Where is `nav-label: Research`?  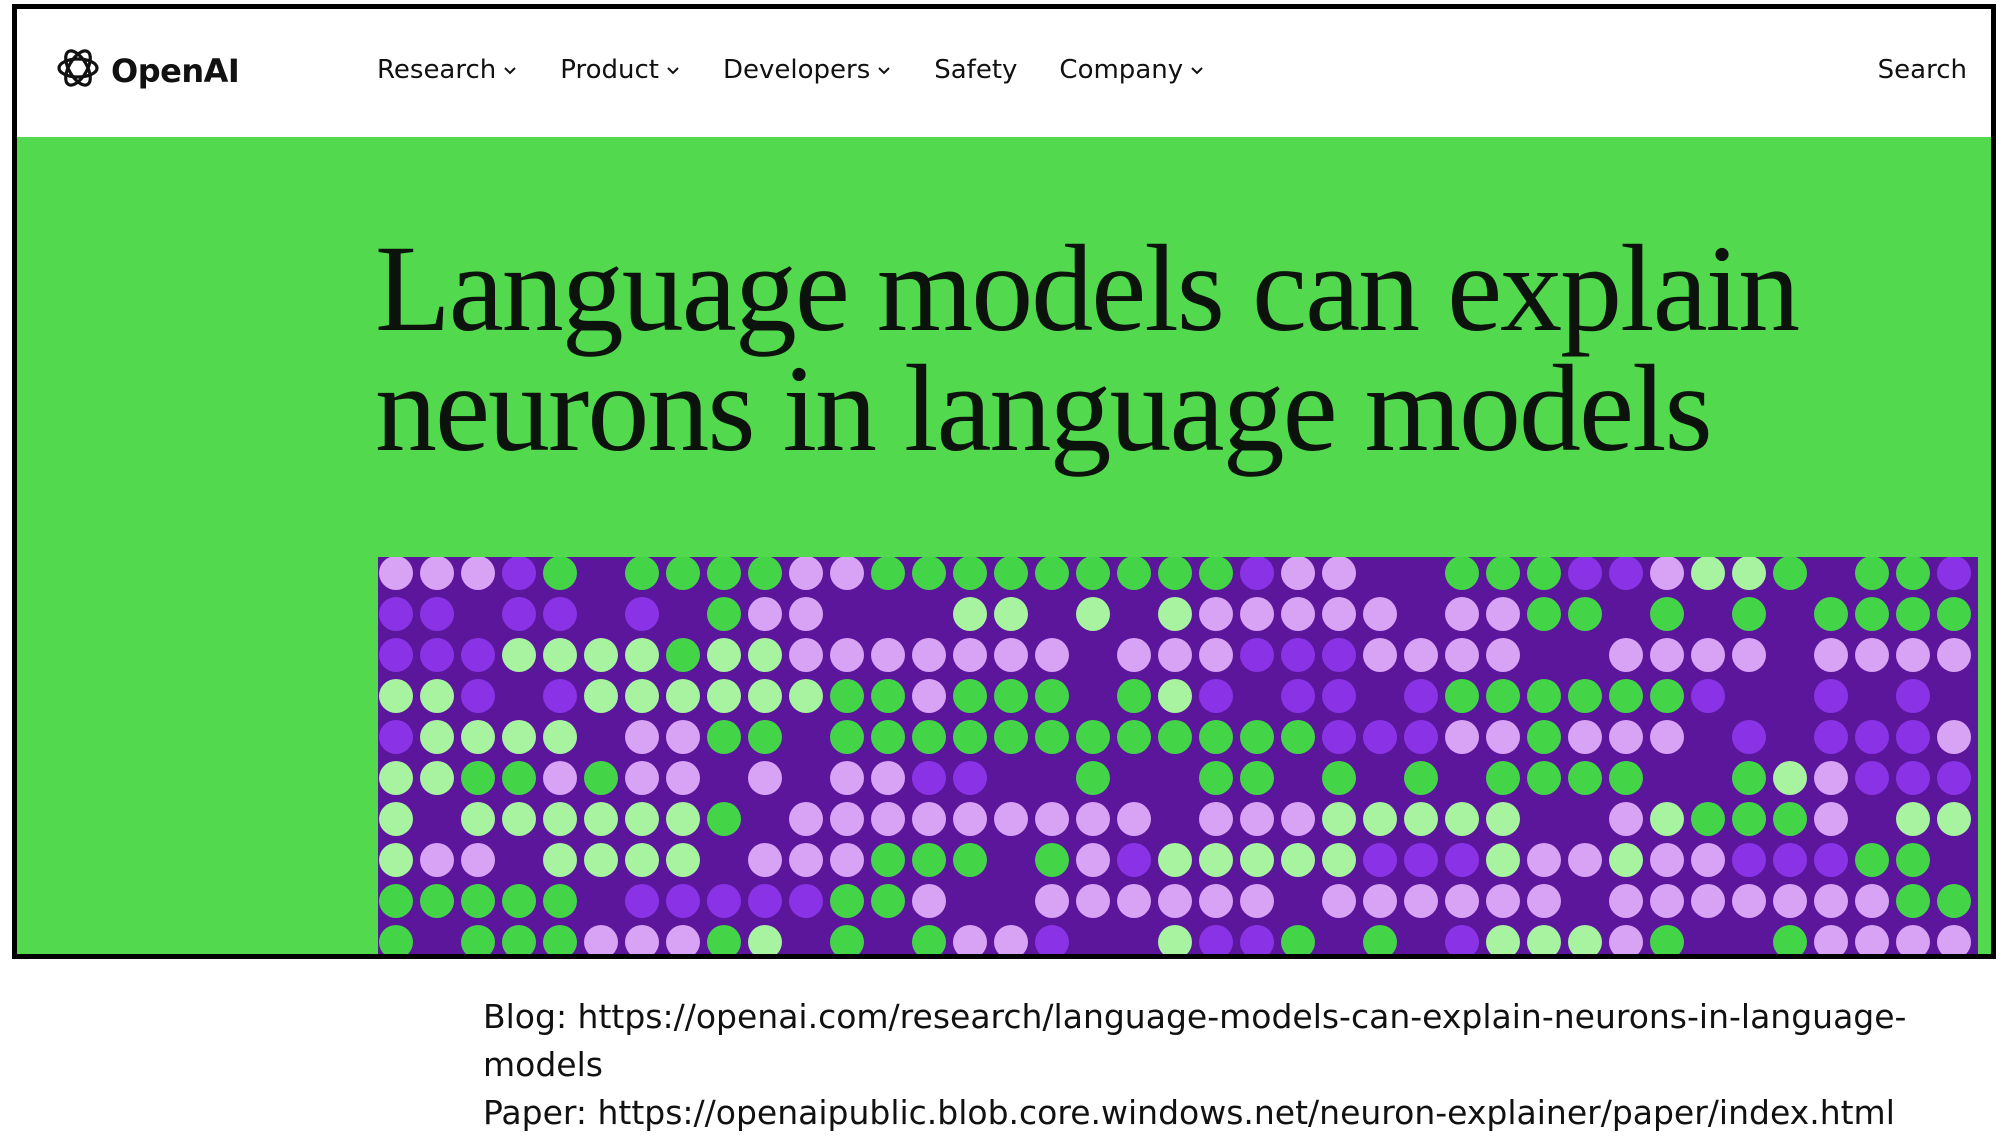 nav-label: Research is located at coordinates (437, 70).